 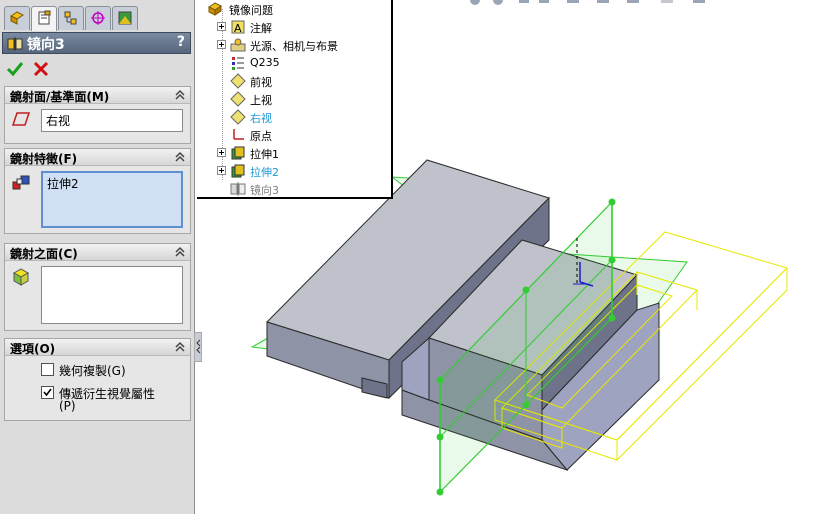 What do you see at coordinates (238, 45) in the screenshot?
I see `lights-camera-icon` at bounding box center [238, 45].